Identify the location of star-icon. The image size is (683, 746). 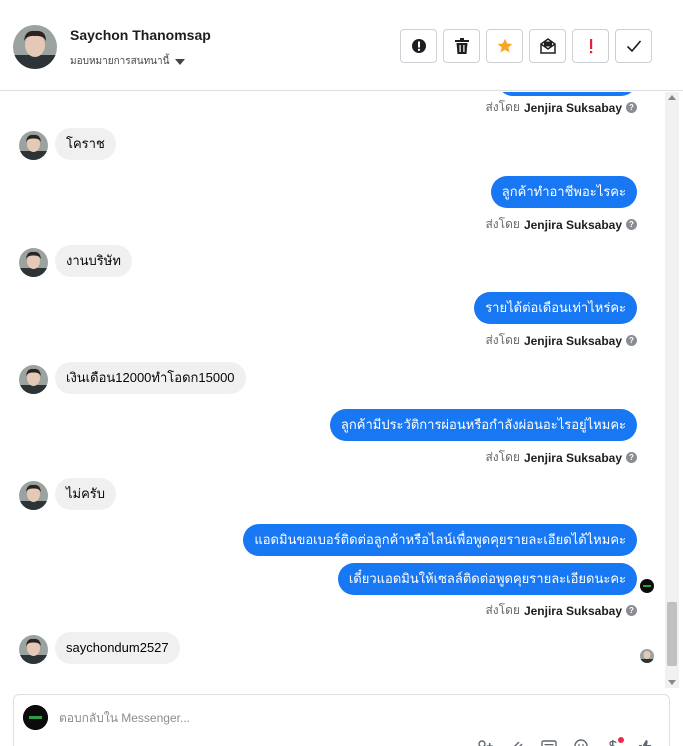
(504, 45).